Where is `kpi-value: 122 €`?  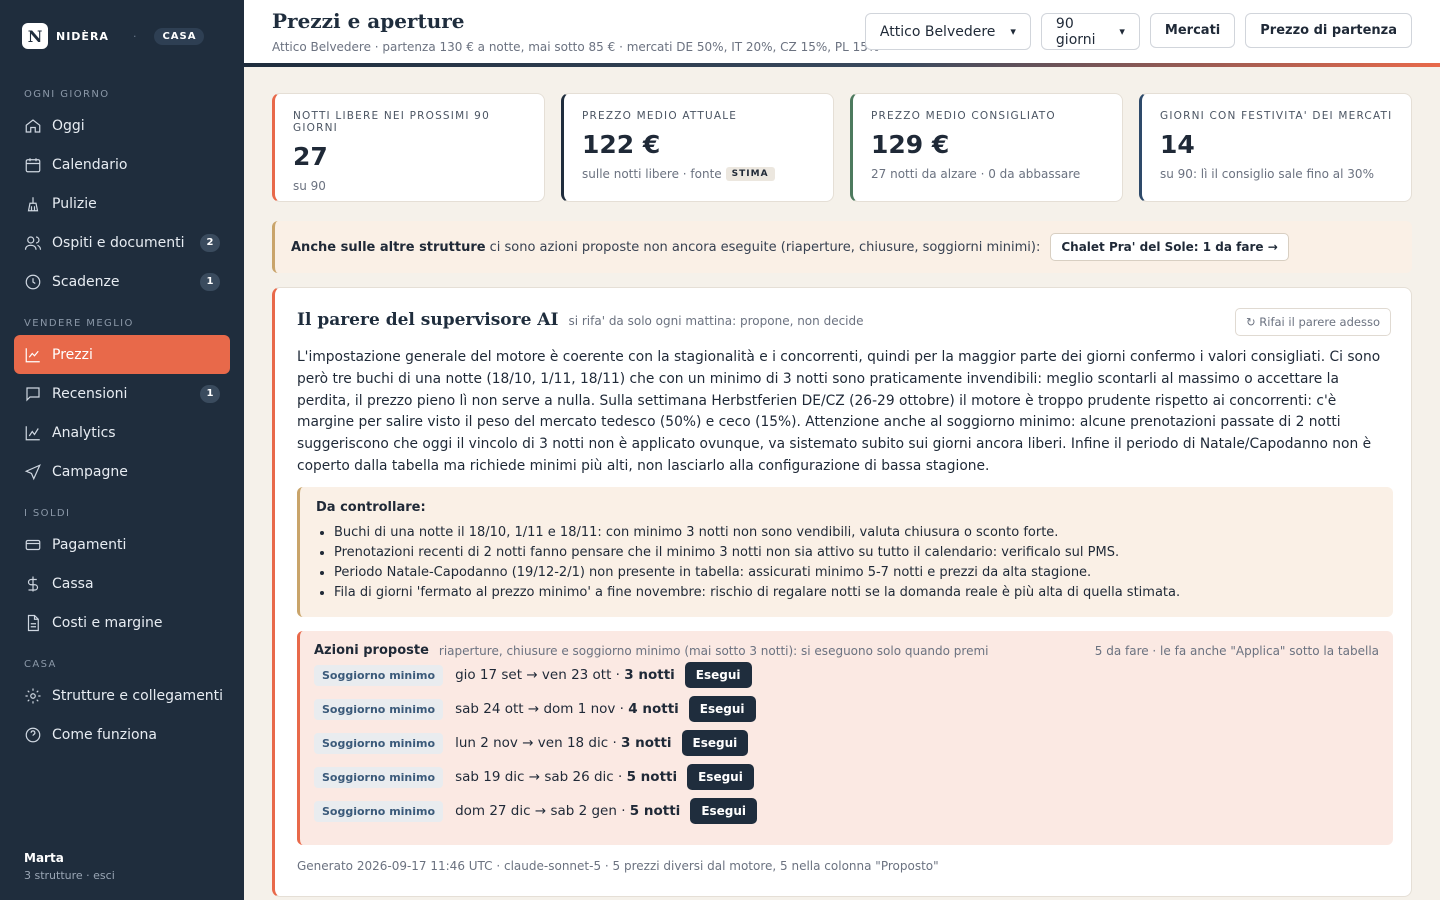 kpi-value: 122 € is located at coordinates (621, 144).